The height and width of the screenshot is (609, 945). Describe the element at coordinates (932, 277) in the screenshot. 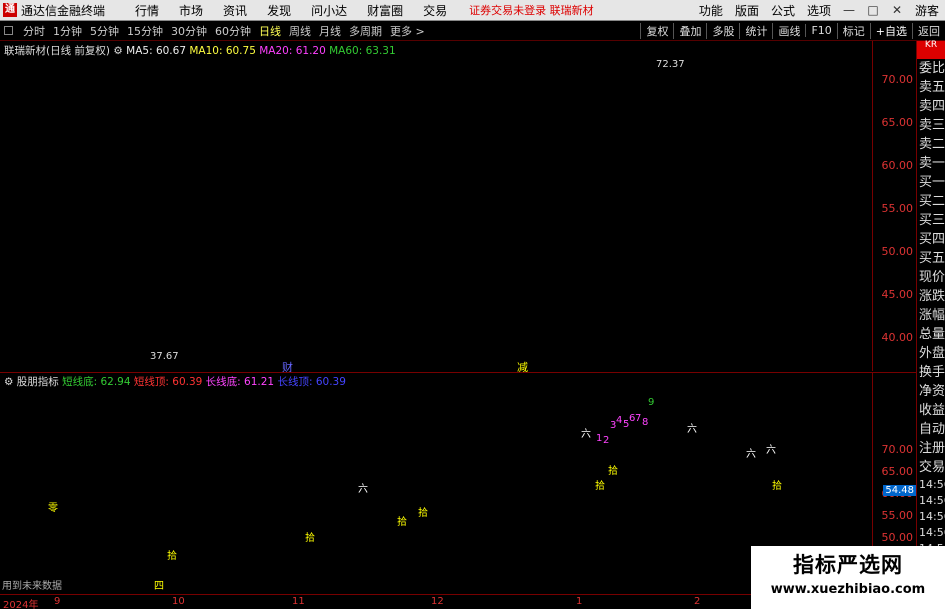

I see `side-panel-item: 现价` at that location.